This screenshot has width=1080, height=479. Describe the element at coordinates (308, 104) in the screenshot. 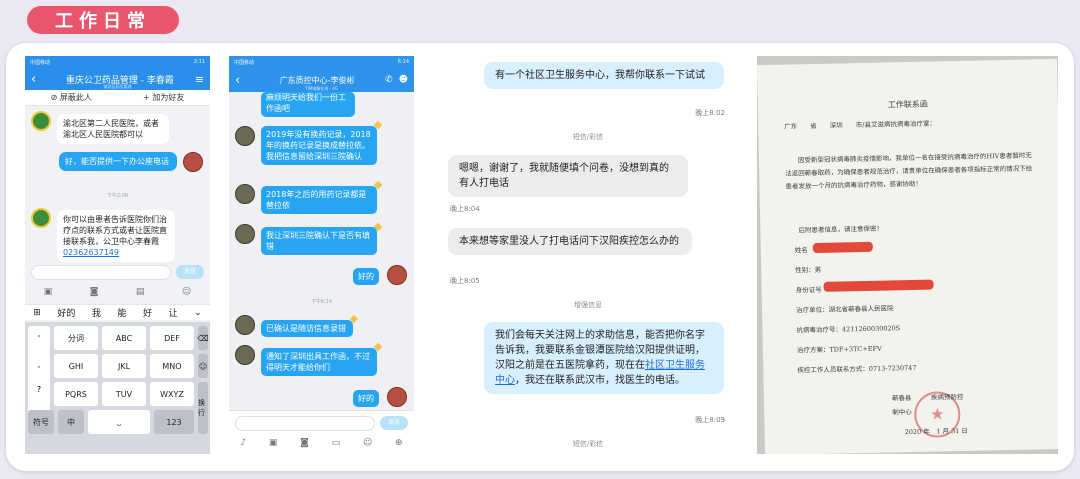

I see `chat-bubble-incoming: 麻烦明天给我们一份工作函吧` at that location.